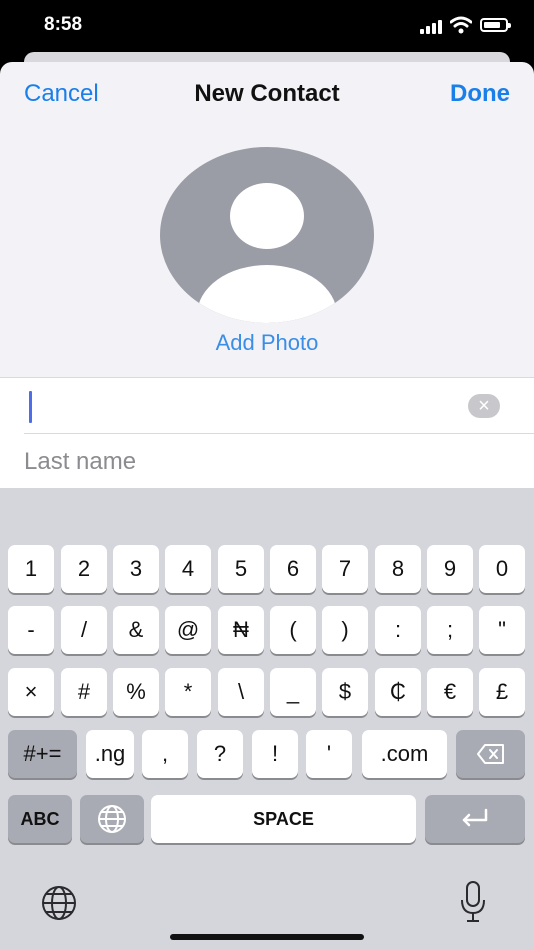  Describe the element at coordinates (293, 630) in the screenshot. I see `key-open-paren: (` at that location.